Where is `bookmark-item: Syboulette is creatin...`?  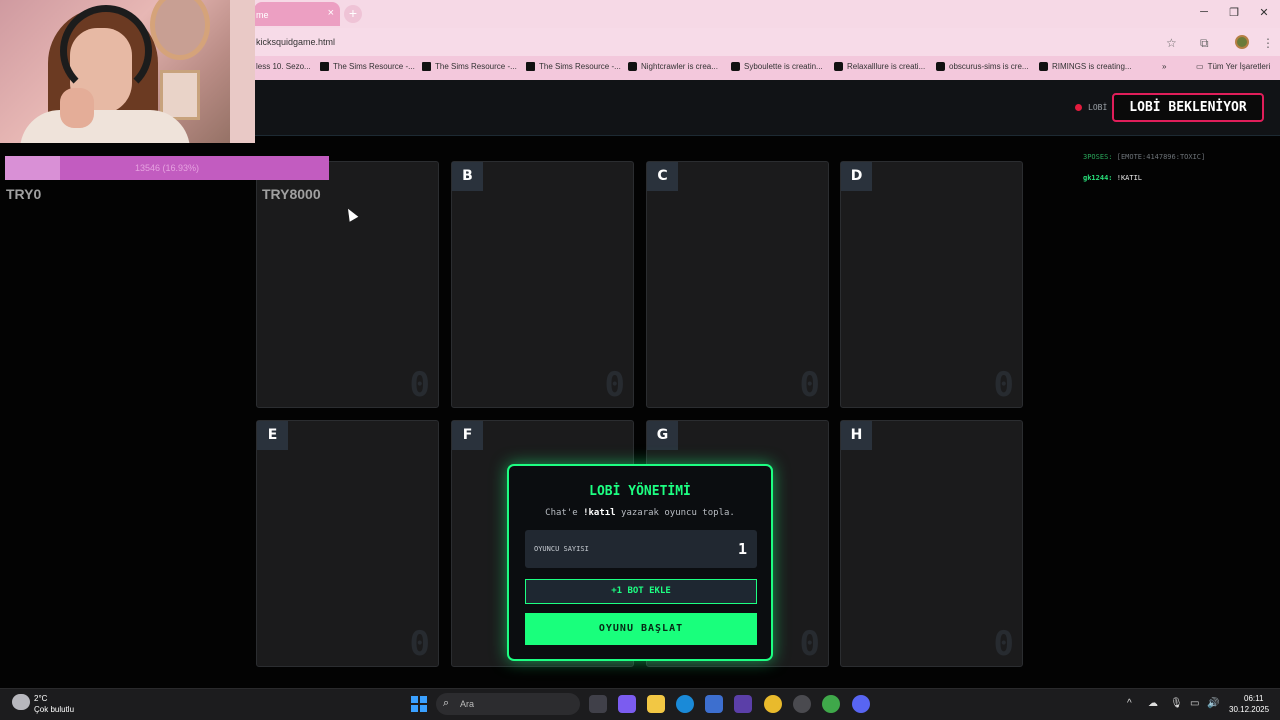 bookmark-item: Syboulette is creatin... is located at coordinates (777, 66).